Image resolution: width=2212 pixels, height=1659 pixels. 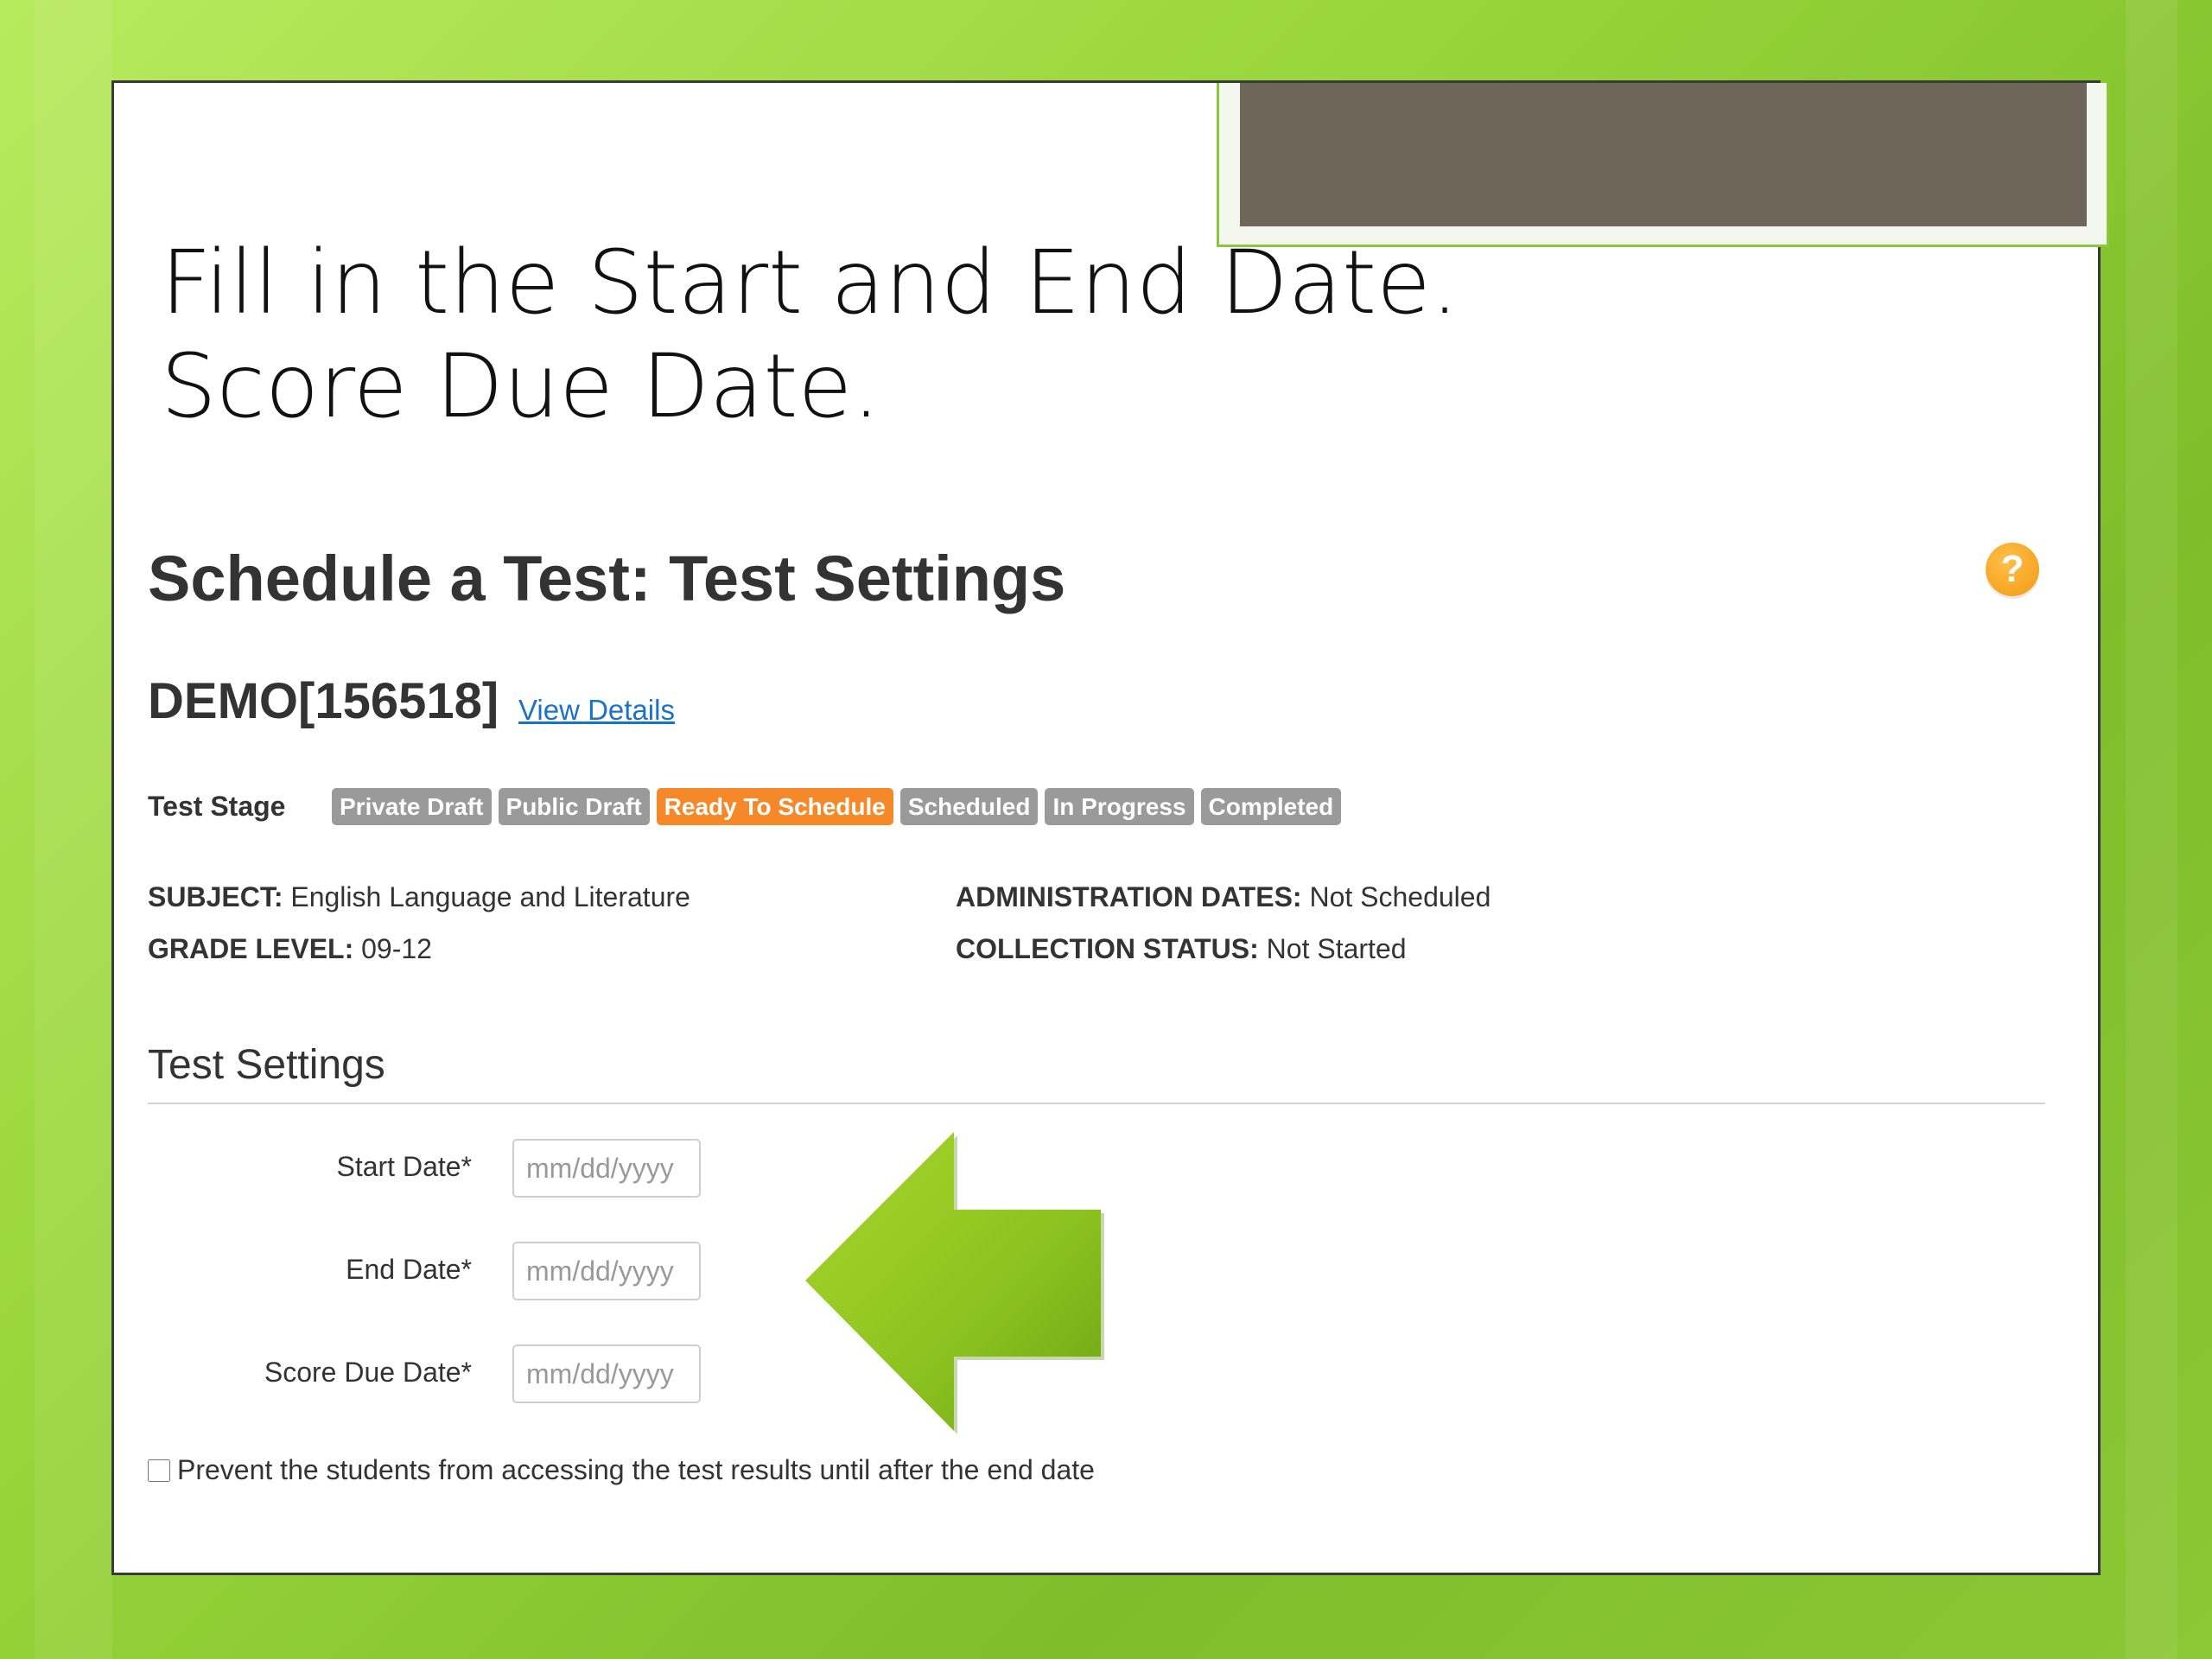 I want to click on stage-public-draft: Public Draft, so click(x=574, y=806).